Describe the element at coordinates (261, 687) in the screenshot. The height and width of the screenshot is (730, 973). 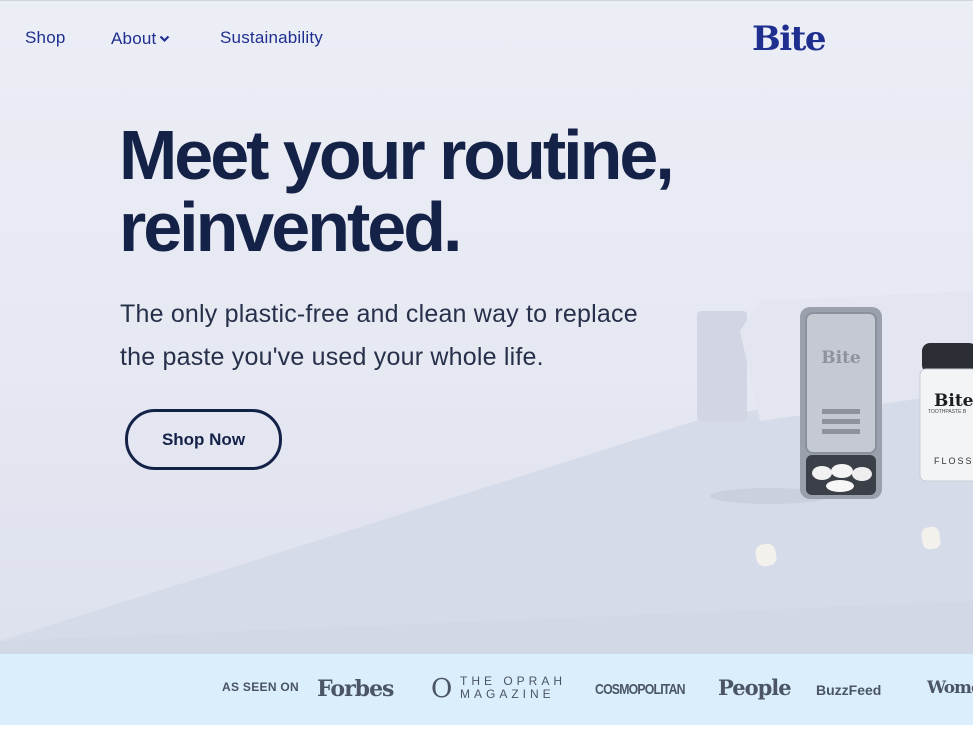
I see `as-seen-on-label: AS SEEN ON` at that location.